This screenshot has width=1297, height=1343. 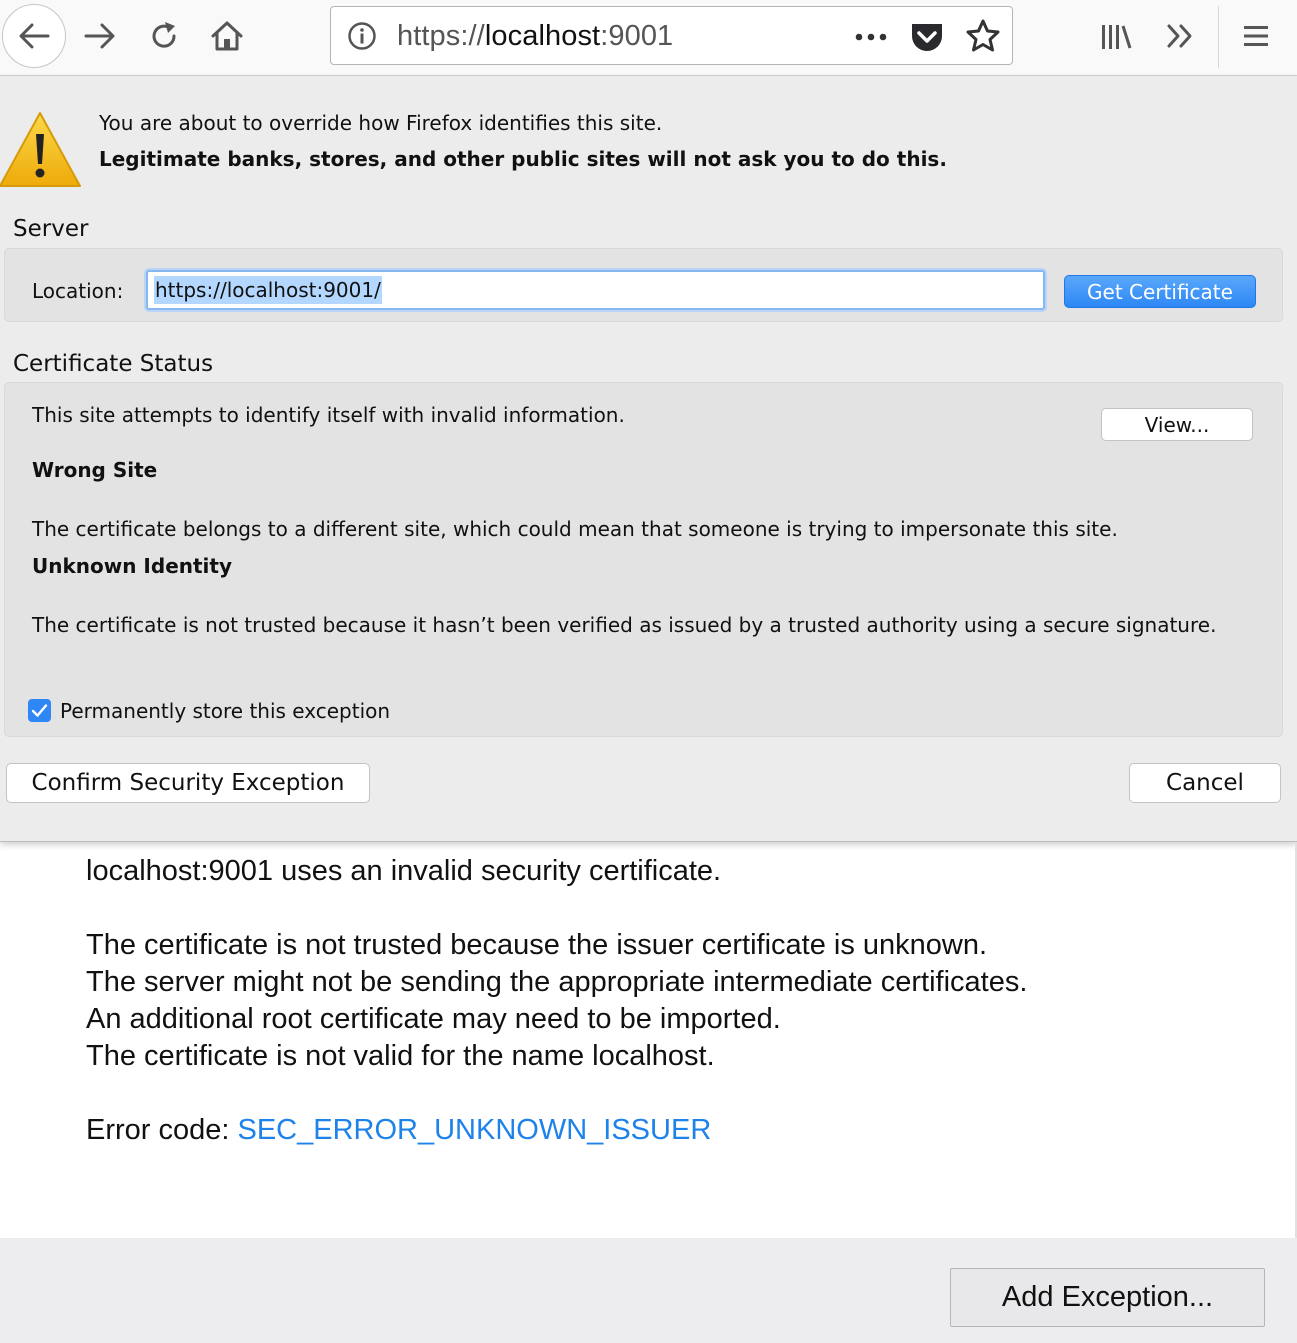 I want to click on certificate-status-title: Certificate Status, so click(x=113, y=364).